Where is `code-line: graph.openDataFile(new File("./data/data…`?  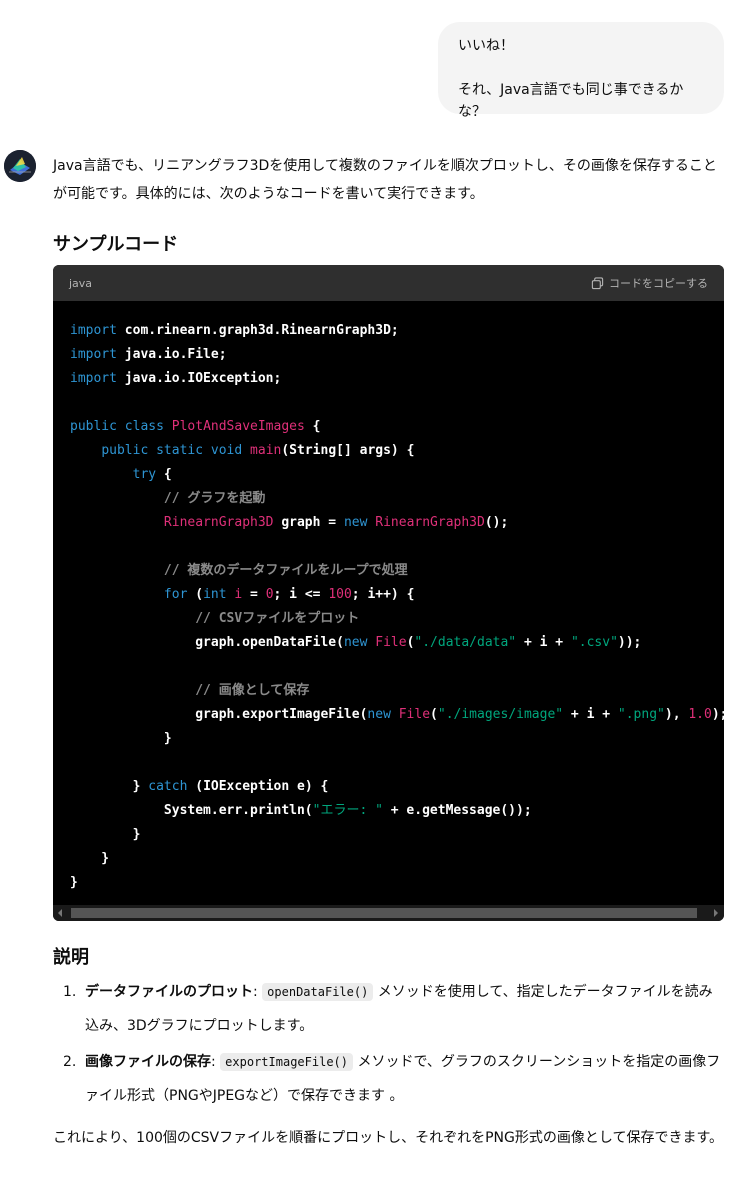
code-line: graph.openDataFile(new File("./data/data… is located at coordinates (356, 642).